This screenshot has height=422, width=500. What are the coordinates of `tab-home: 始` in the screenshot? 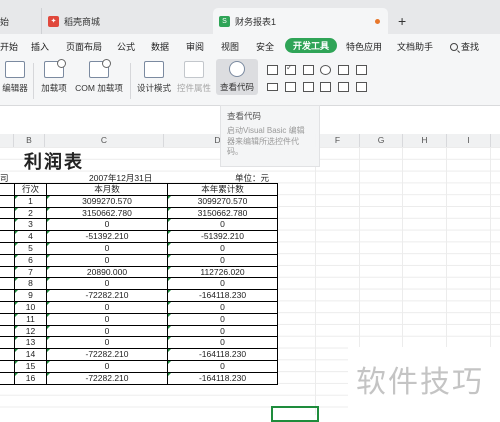 It's located at (18, 21).